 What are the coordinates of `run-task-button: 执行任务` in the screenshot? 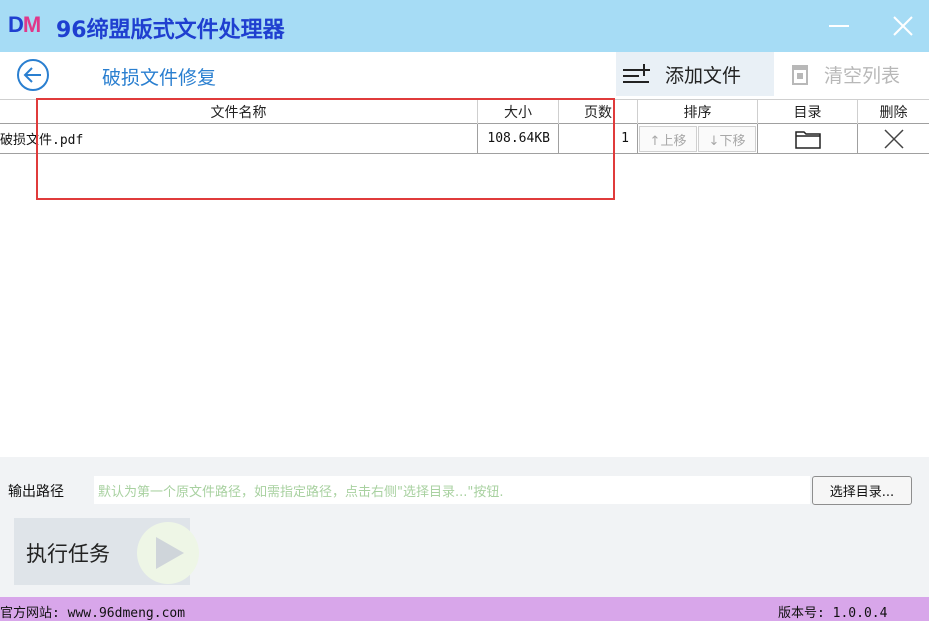 It's located at (106, 551).